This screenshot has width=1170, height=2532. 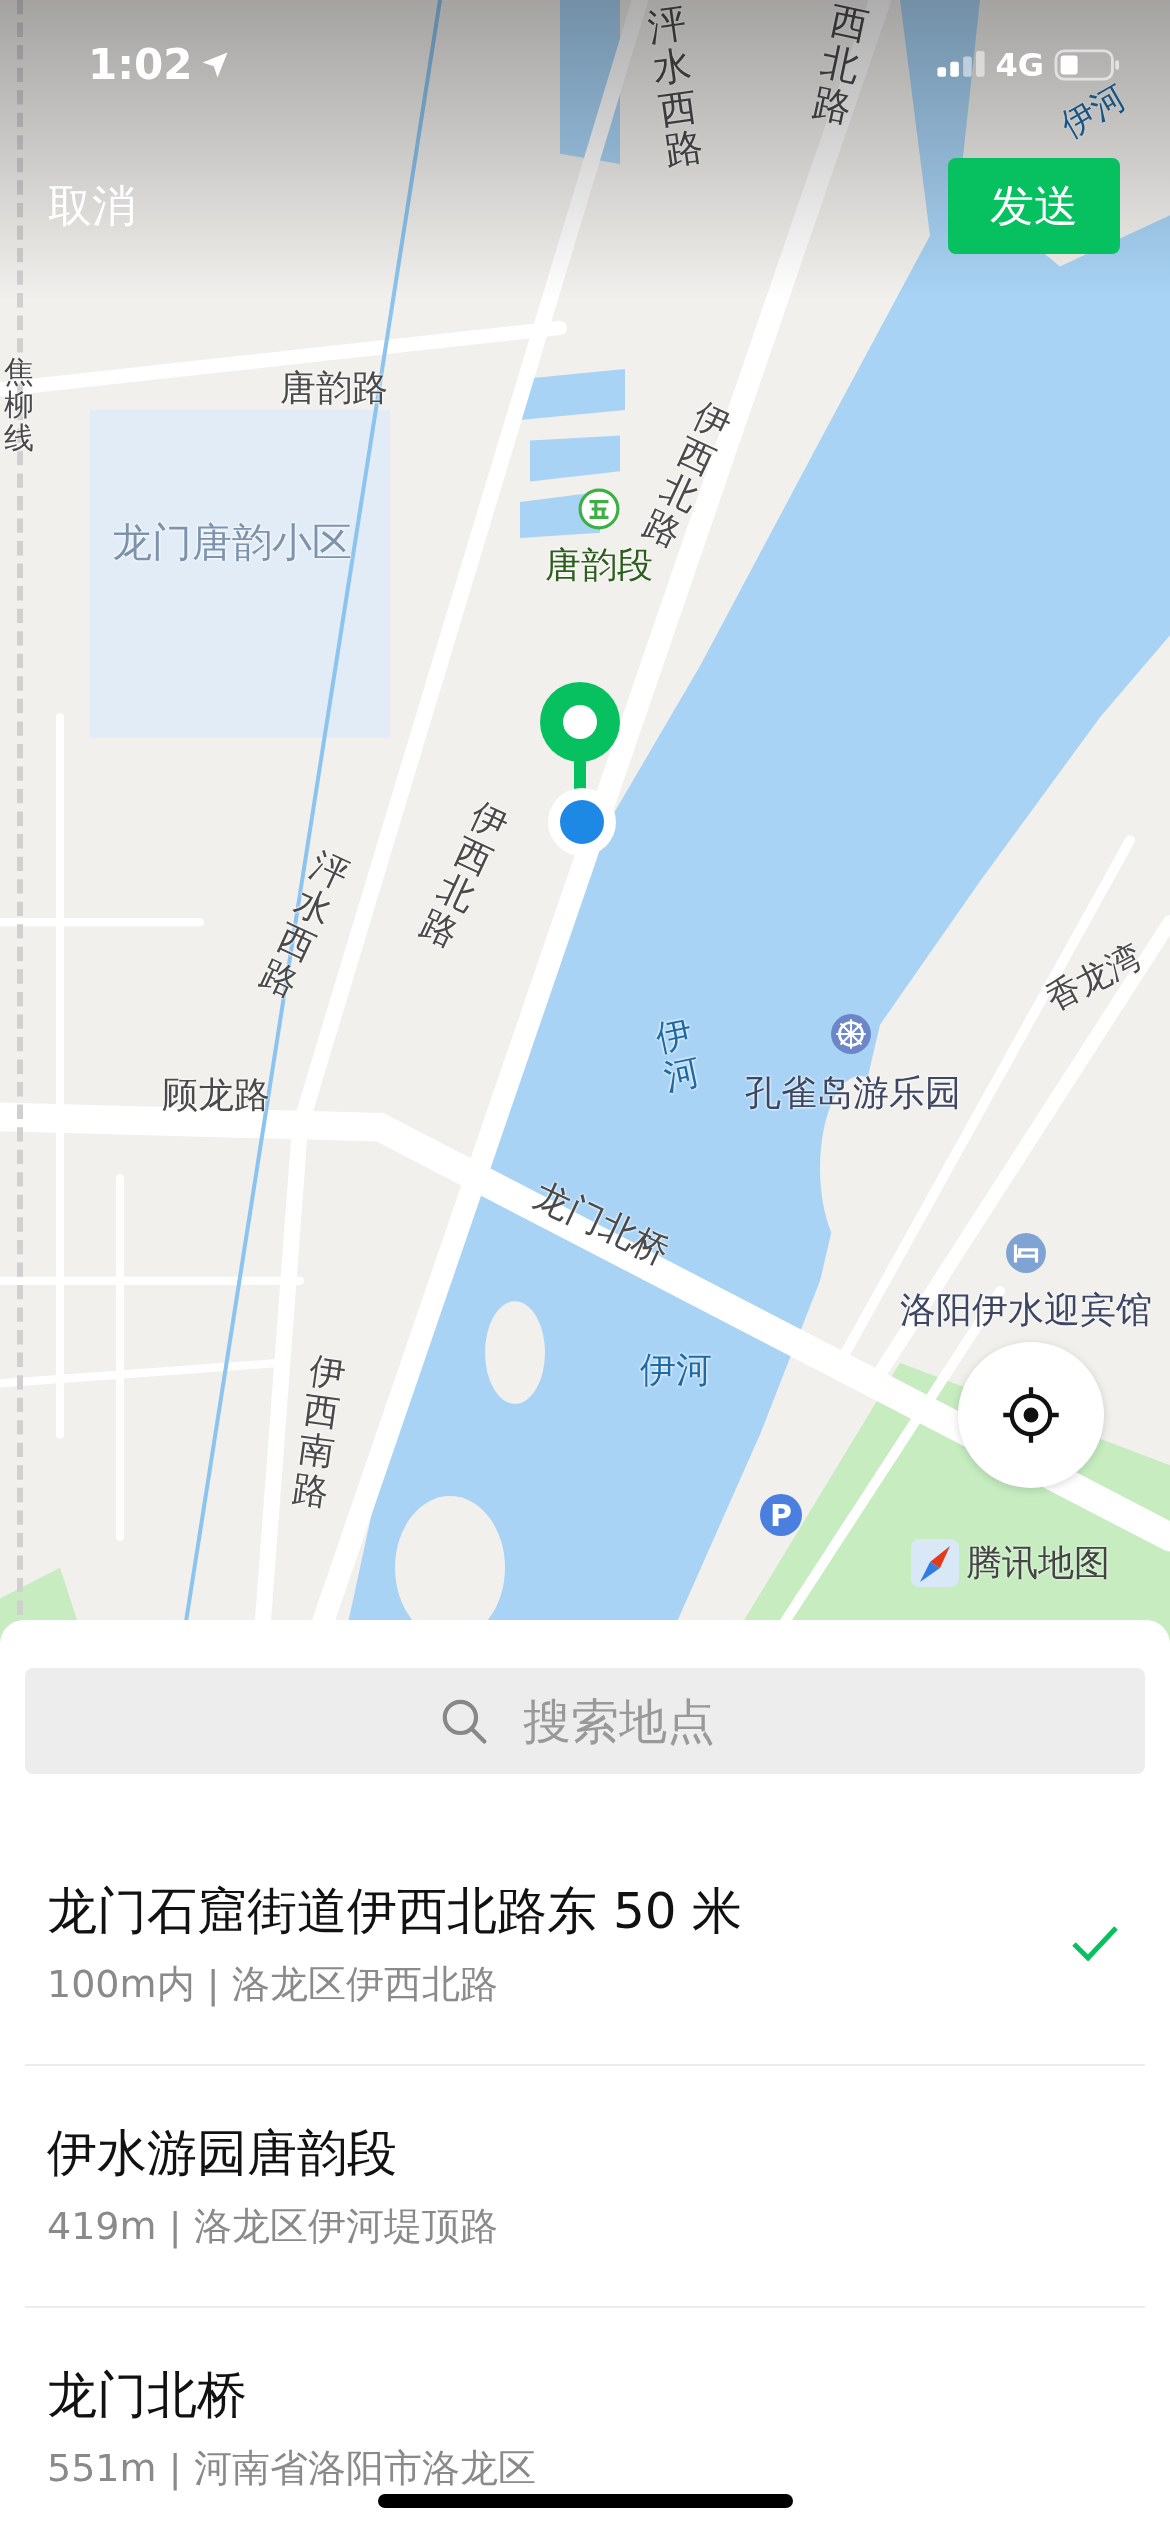 I want to click on map-label: 伊西北路, so click(x=465, y=874).